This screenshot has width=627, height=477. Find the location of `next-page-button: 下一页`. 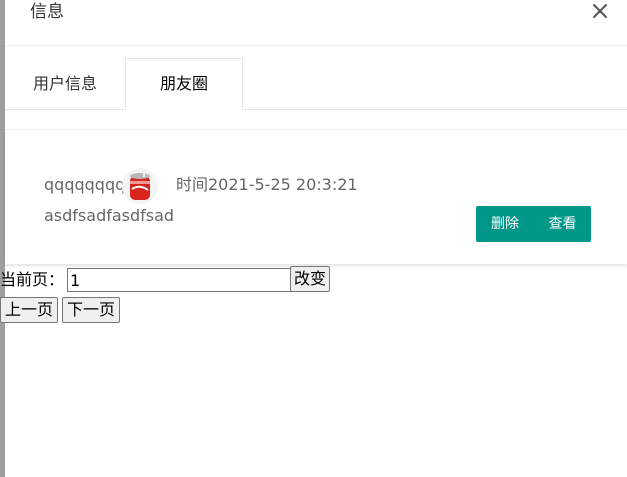

next-page-button: 下一页 is located at coordinates (91, 310).